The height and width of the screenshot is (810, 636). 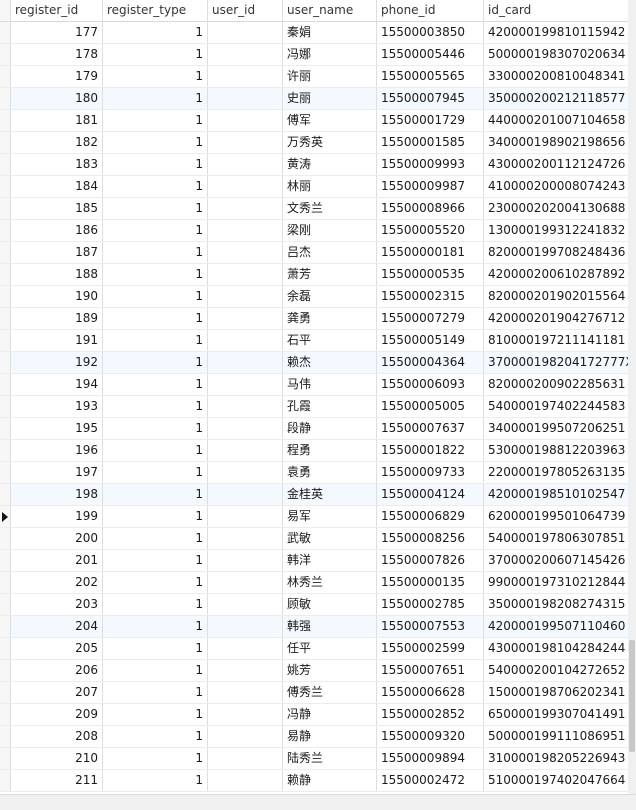 I want to click on table-row: 210 1 陆秀兰 15500009894 310000198205226943, so click(x=314, y=759).